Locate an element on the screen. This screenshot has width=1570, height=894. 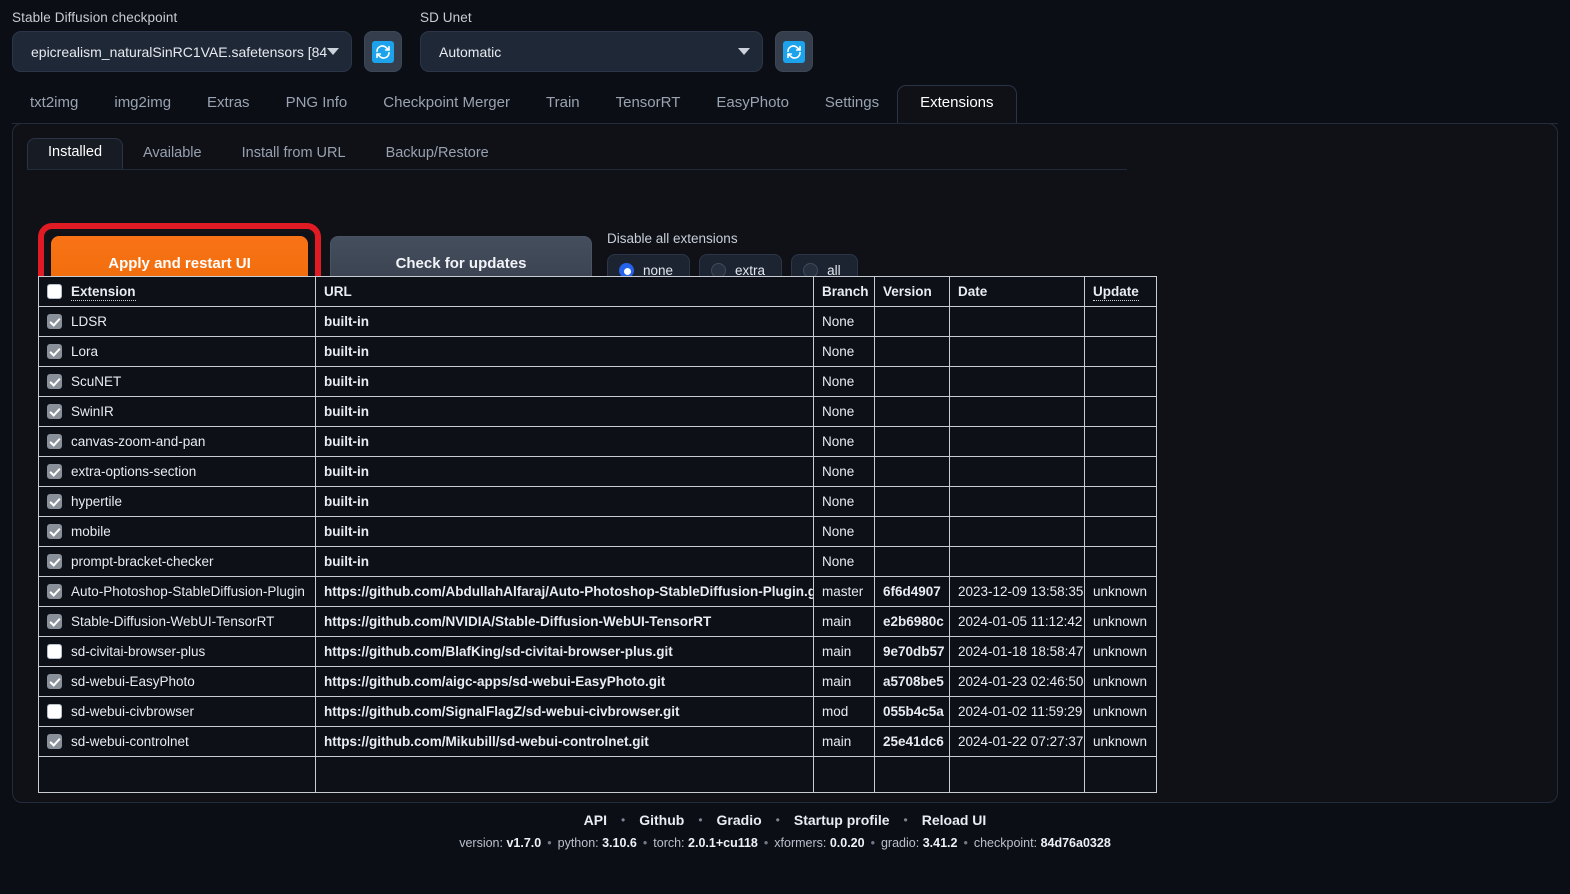
unet-value: Automatic is located at coordinates (470, 51).